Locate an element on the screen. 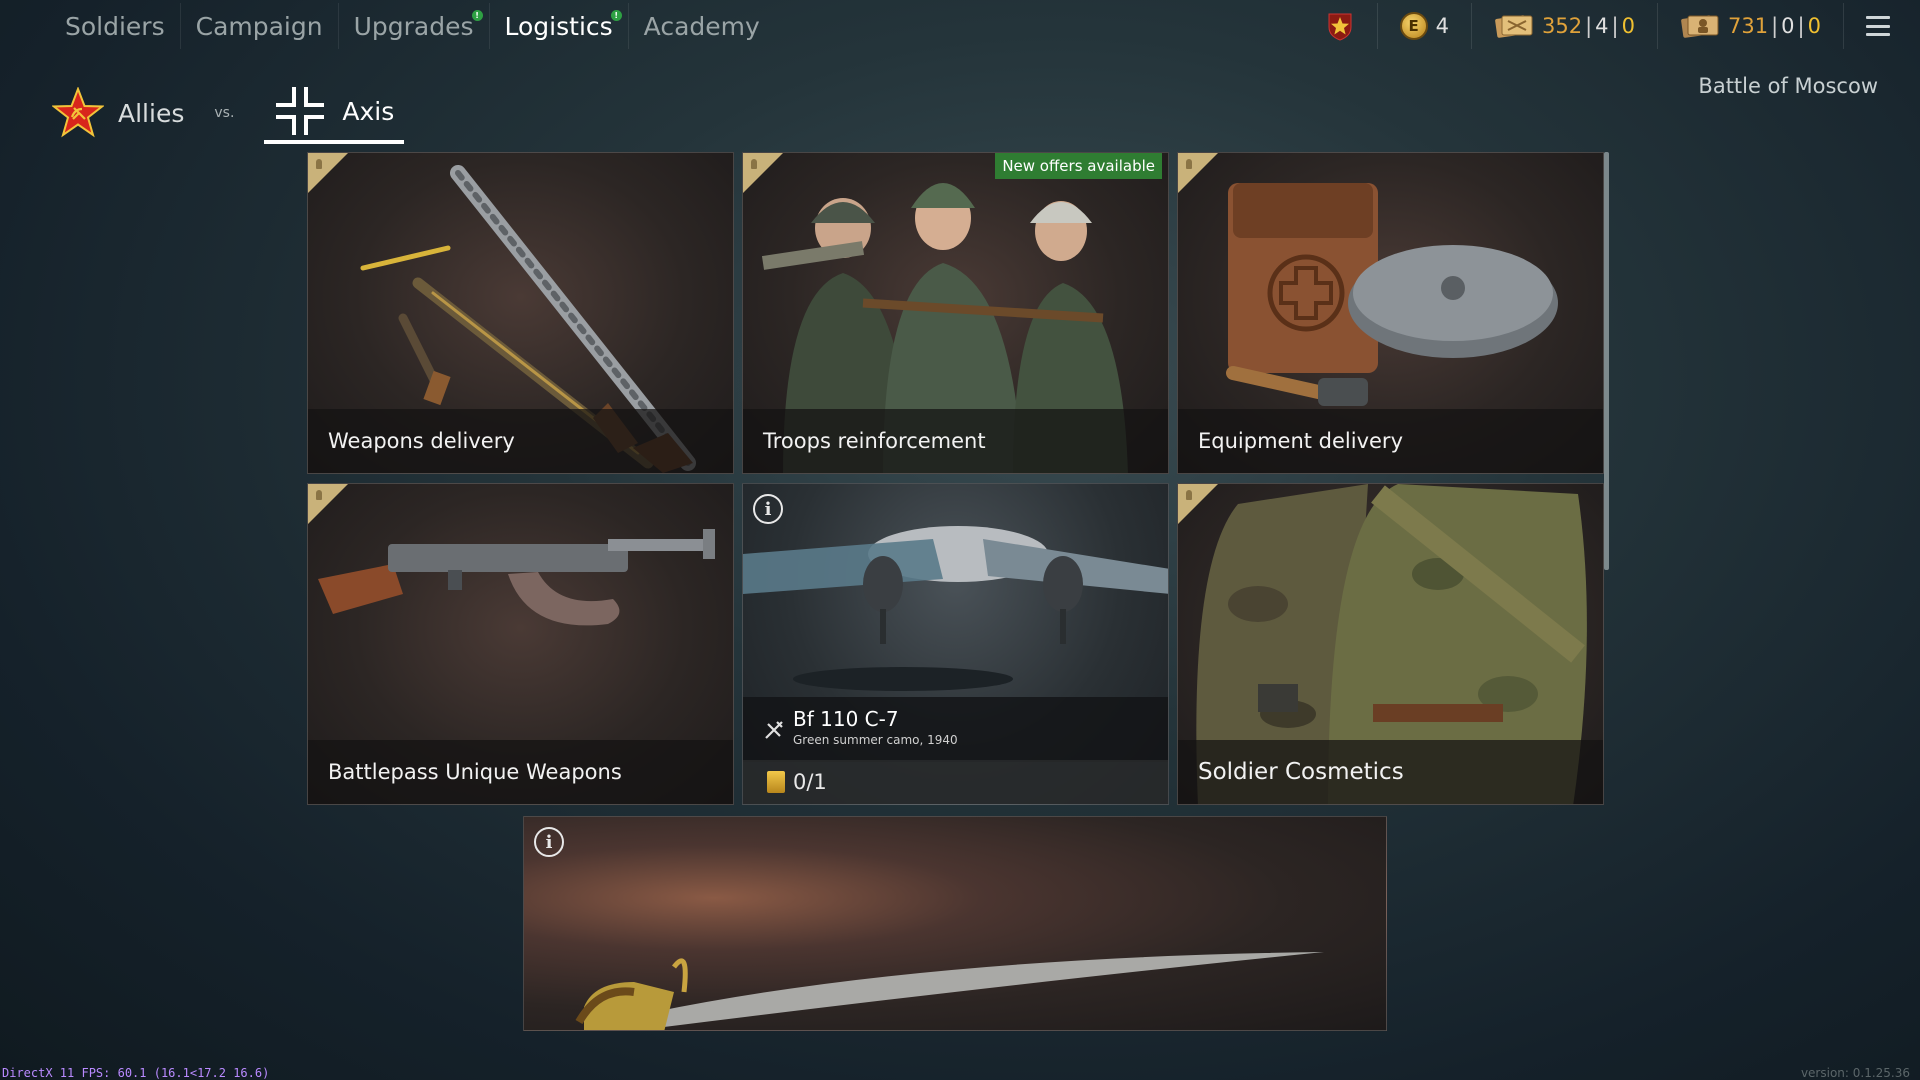 This screenshot has width=1920, height=1080. card-aircraft-offer: i Bf 110 C-7 Green summer camo, 1940 0/1 is located at coordinates (955, 644).